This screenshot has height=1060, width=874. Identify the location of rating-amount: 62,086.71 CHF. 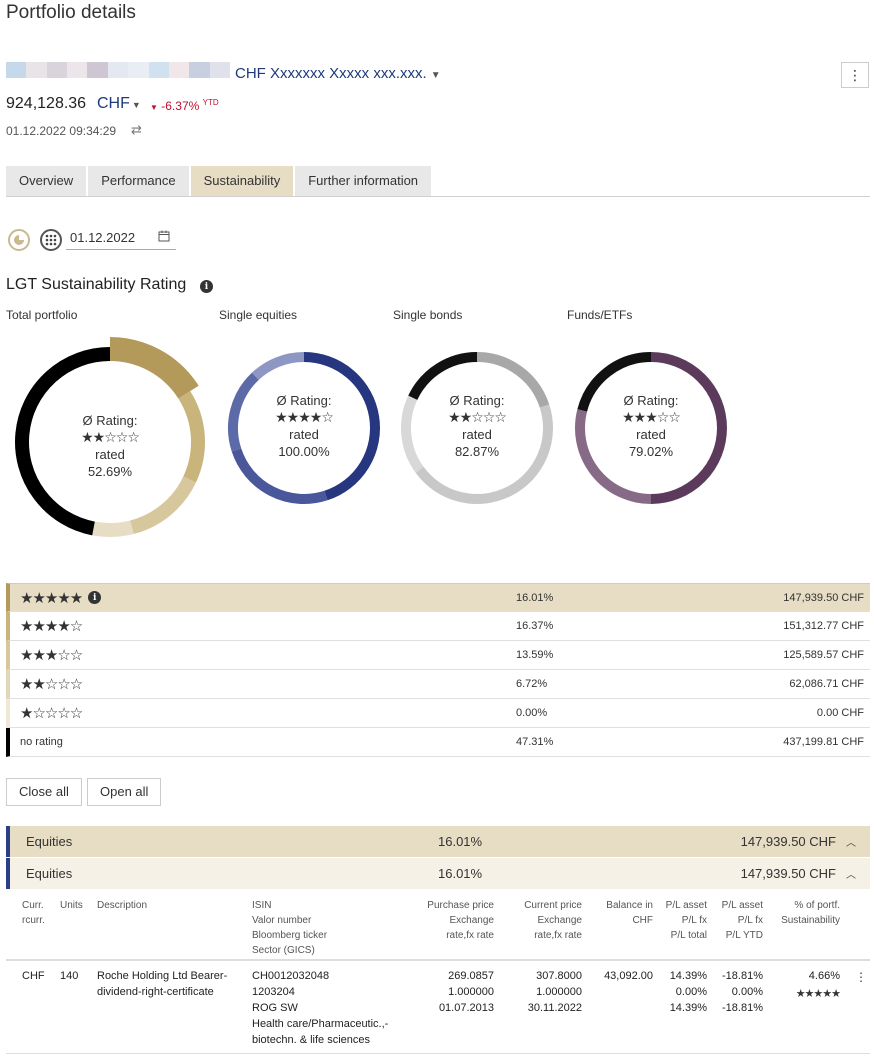
(826, 684).